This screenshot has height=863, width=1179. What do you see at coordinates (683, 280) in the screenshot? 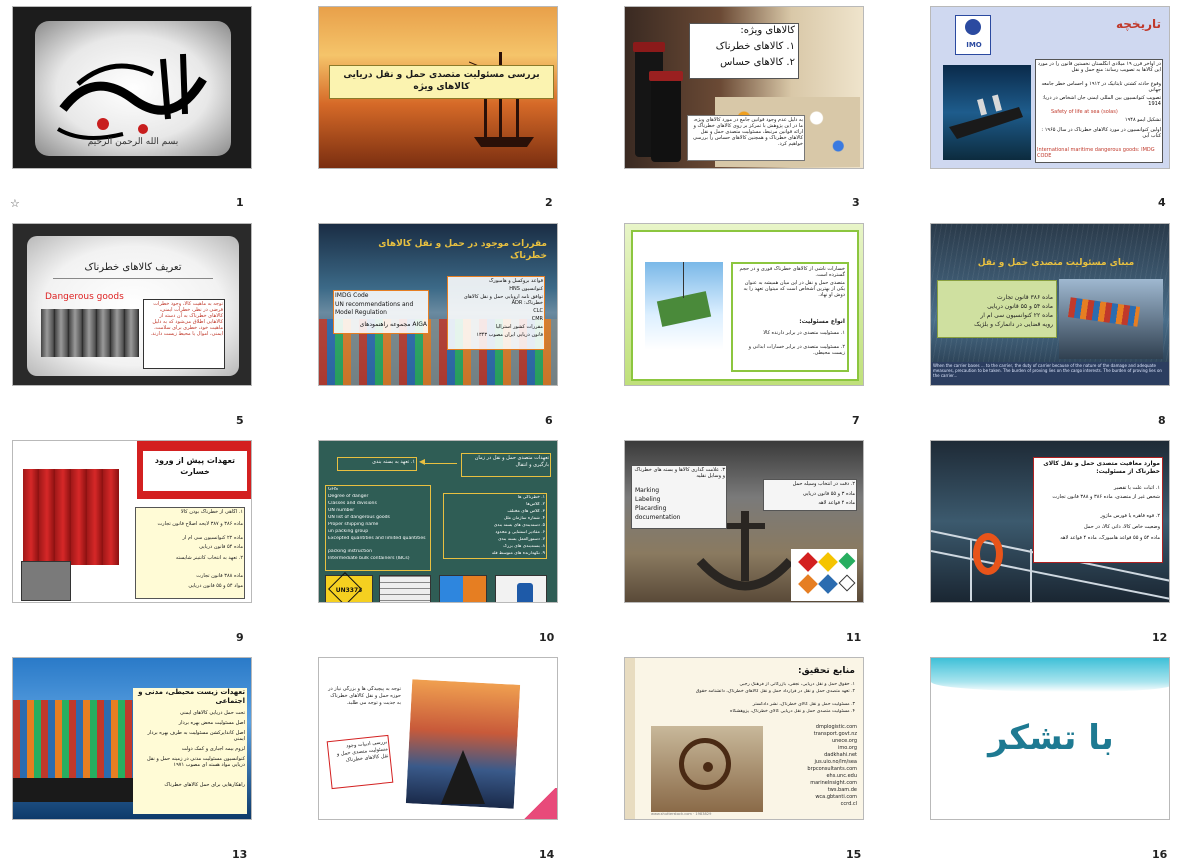
I see `crane-cable` at bounding box center [683, 280].